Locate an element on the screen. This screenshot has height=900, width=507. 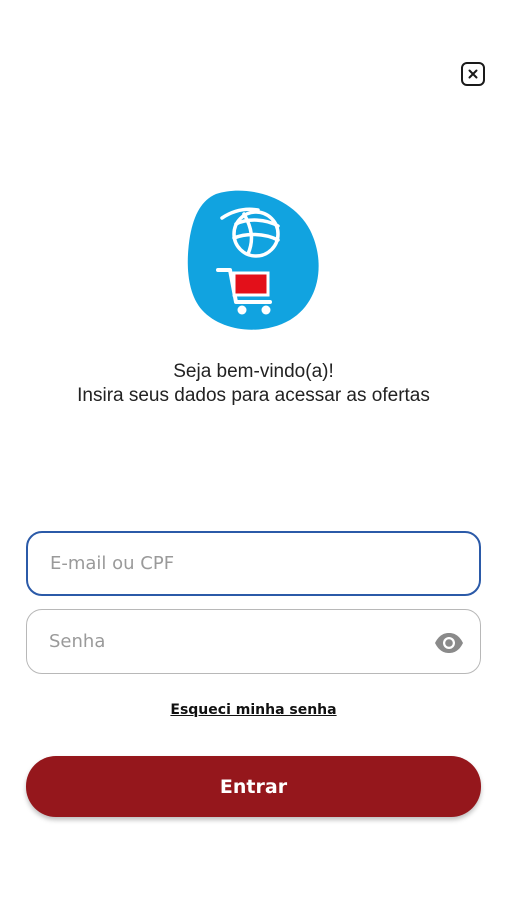
email-input is located at coordinates (240, 563).